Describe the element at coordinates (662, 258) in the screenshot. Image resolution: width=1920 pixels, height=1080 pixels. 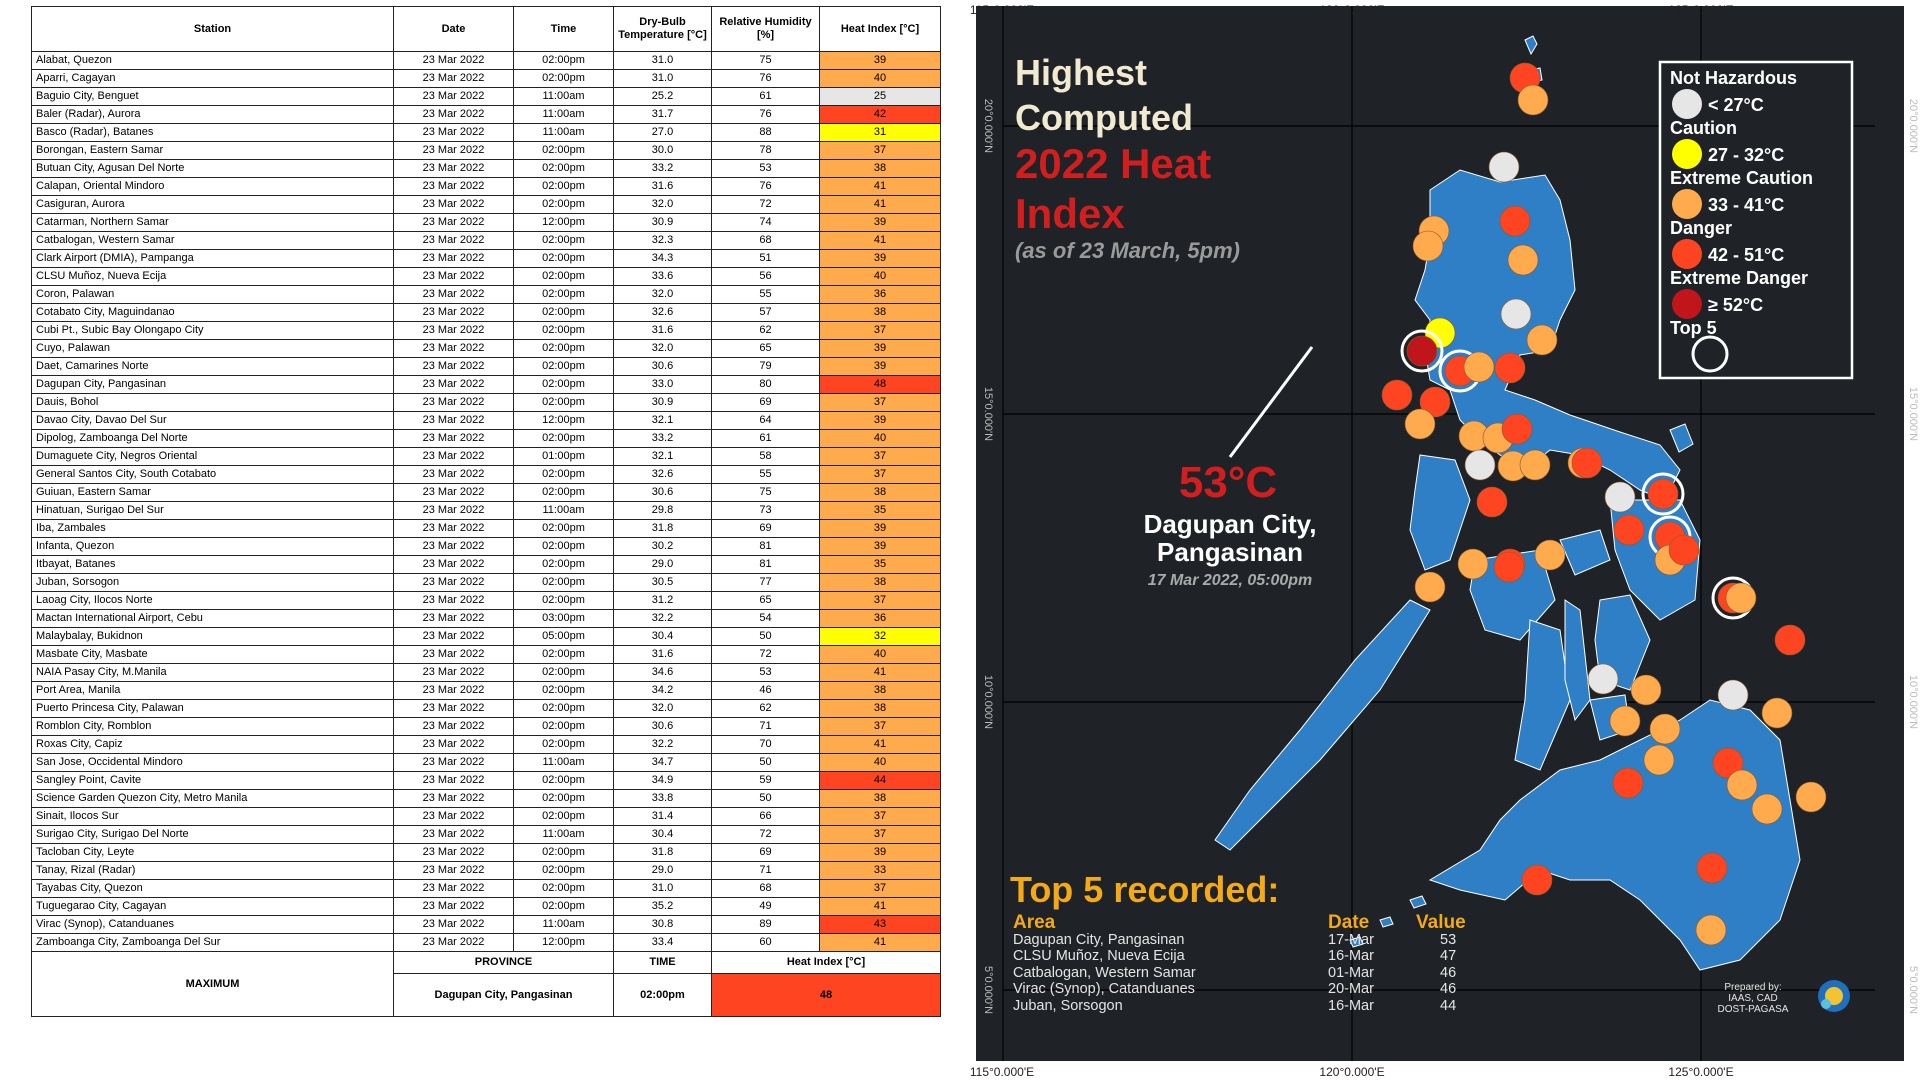
I see `cell-temperature: 34.3` at that location.